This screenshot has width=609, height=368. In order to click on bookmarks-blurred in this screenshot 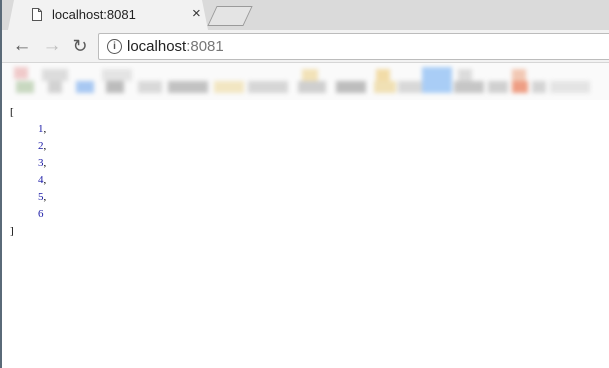, I will do `click(305, 81)`.